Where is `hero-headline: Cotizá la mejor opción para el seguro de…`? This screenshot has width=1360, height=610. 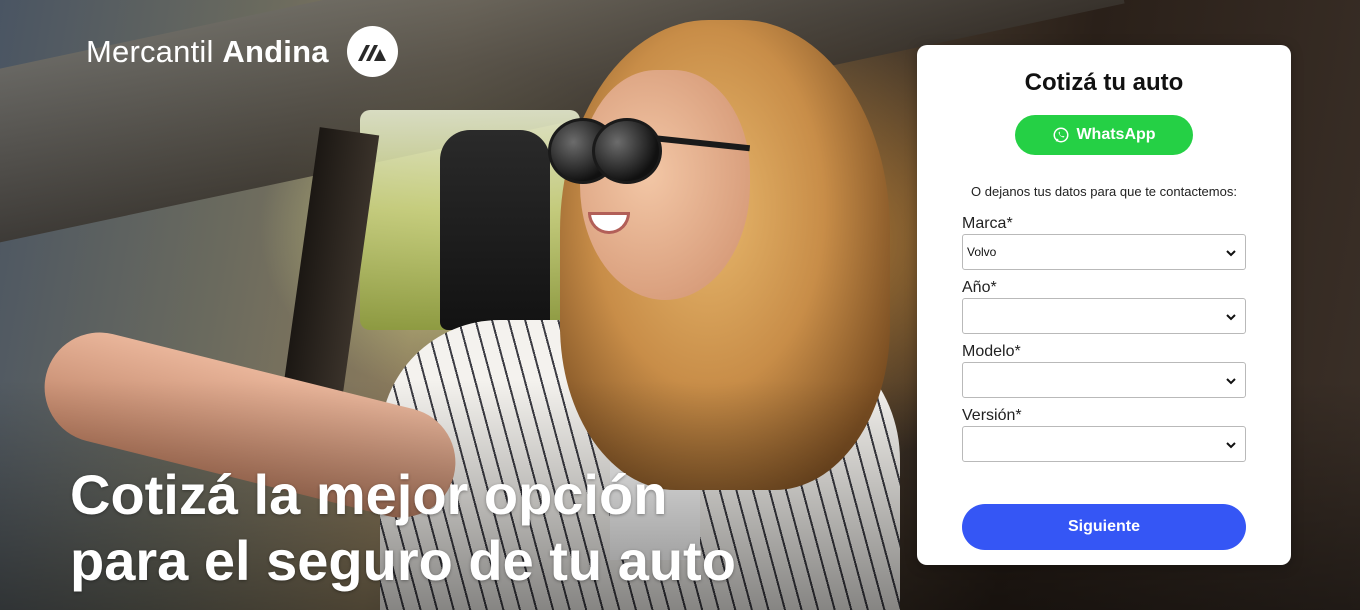 hero-headline: Cotizá la mejor opción para el seguro de… is located at coordinates (460, 528).